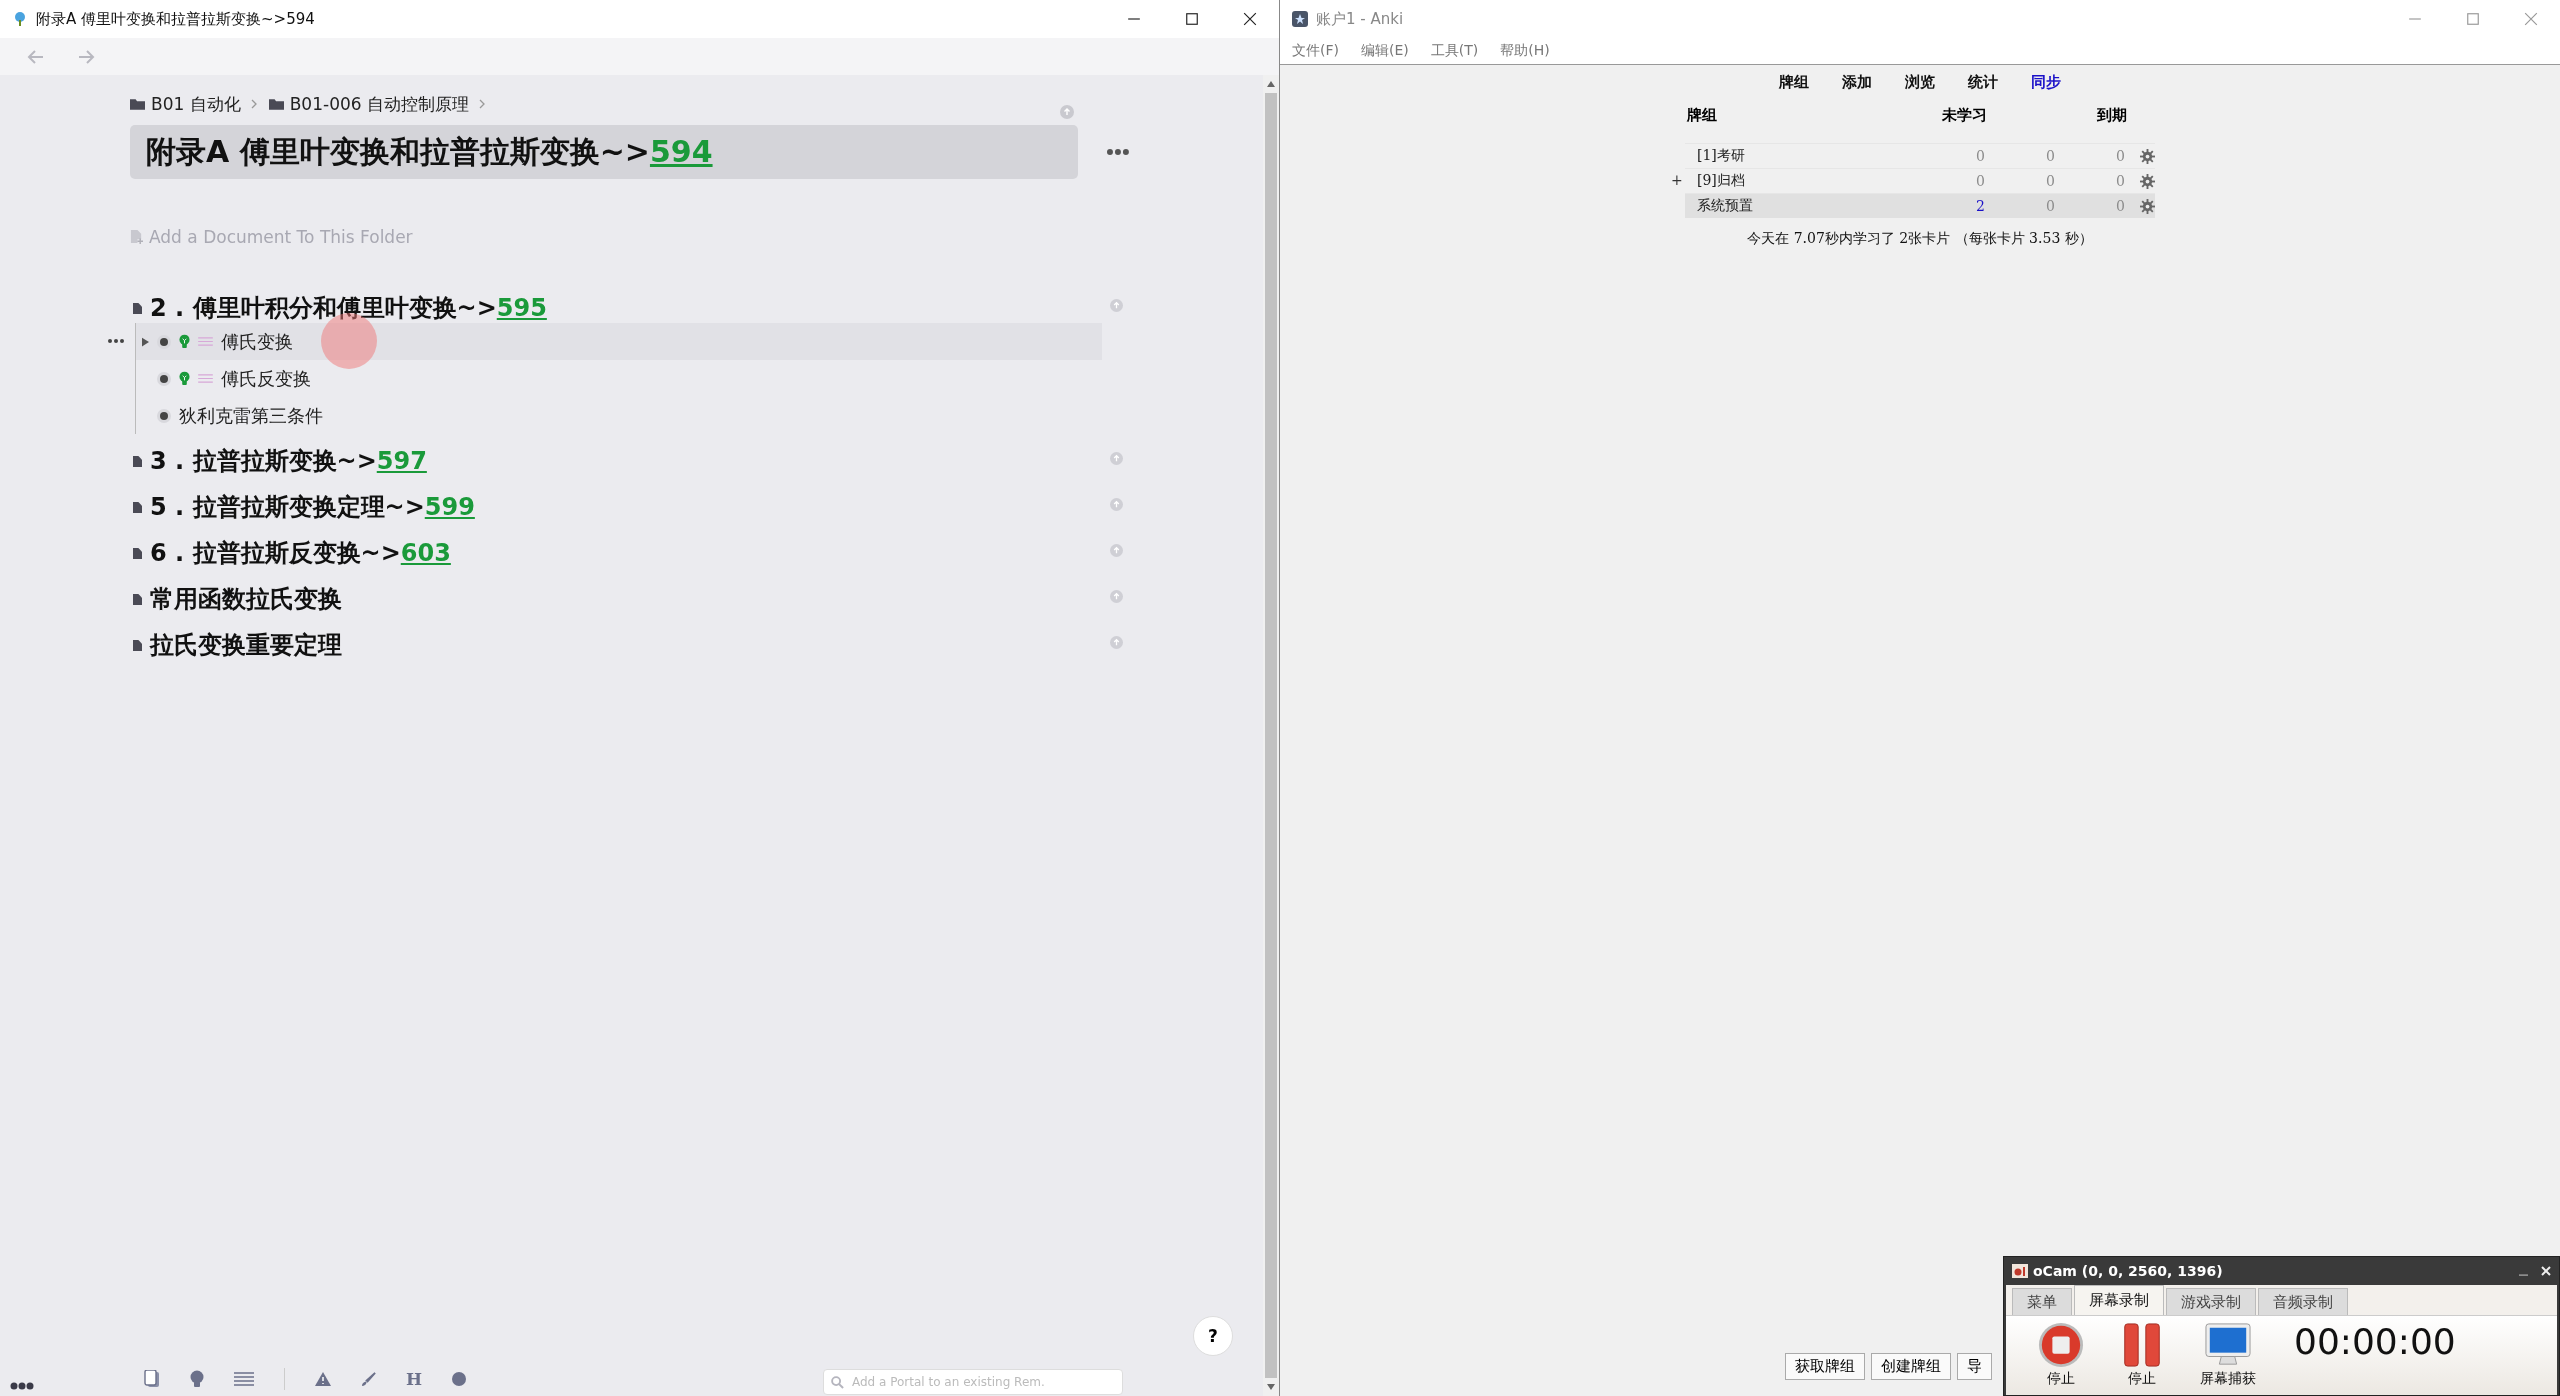 This screenshot has width=2560, height=1396. I want to click on cards-icon, so click(152, 1379).